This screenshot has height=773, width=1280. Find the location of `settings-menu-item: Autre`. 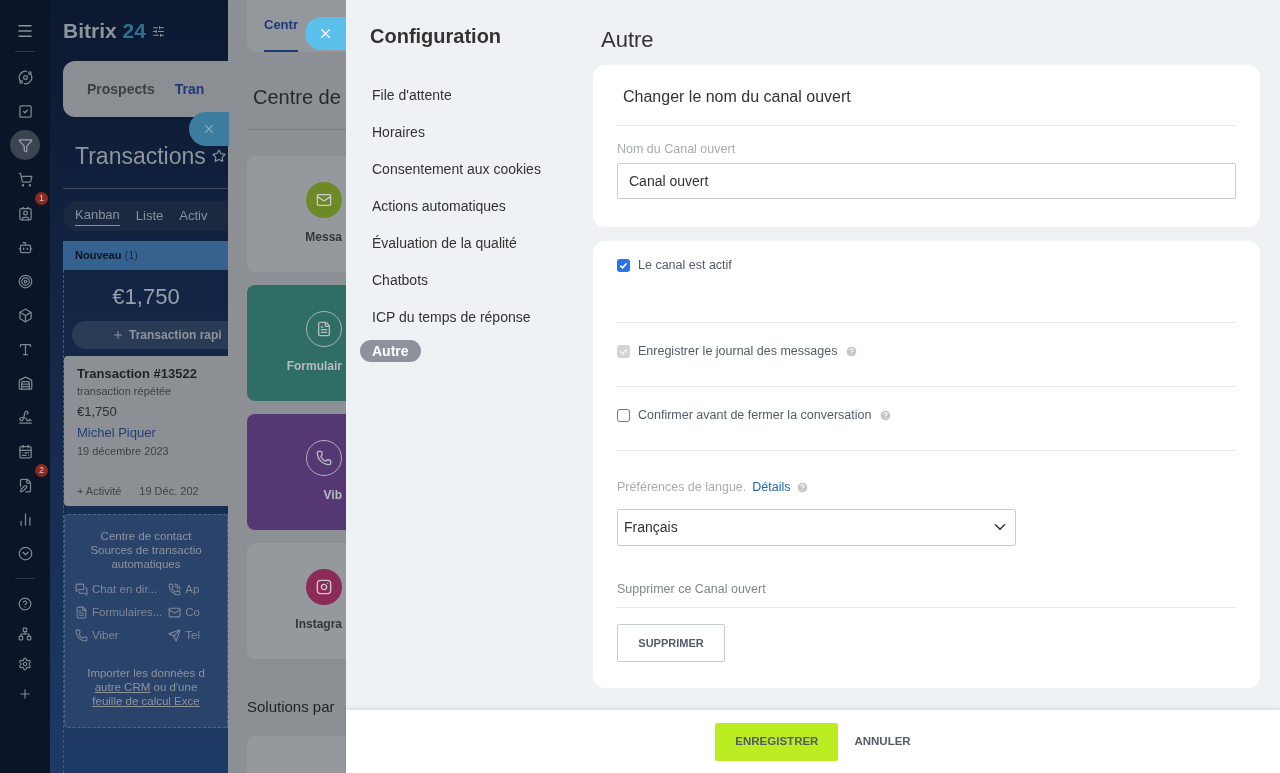

settings-menu-item: Autre is located at coordinates (390, 351).